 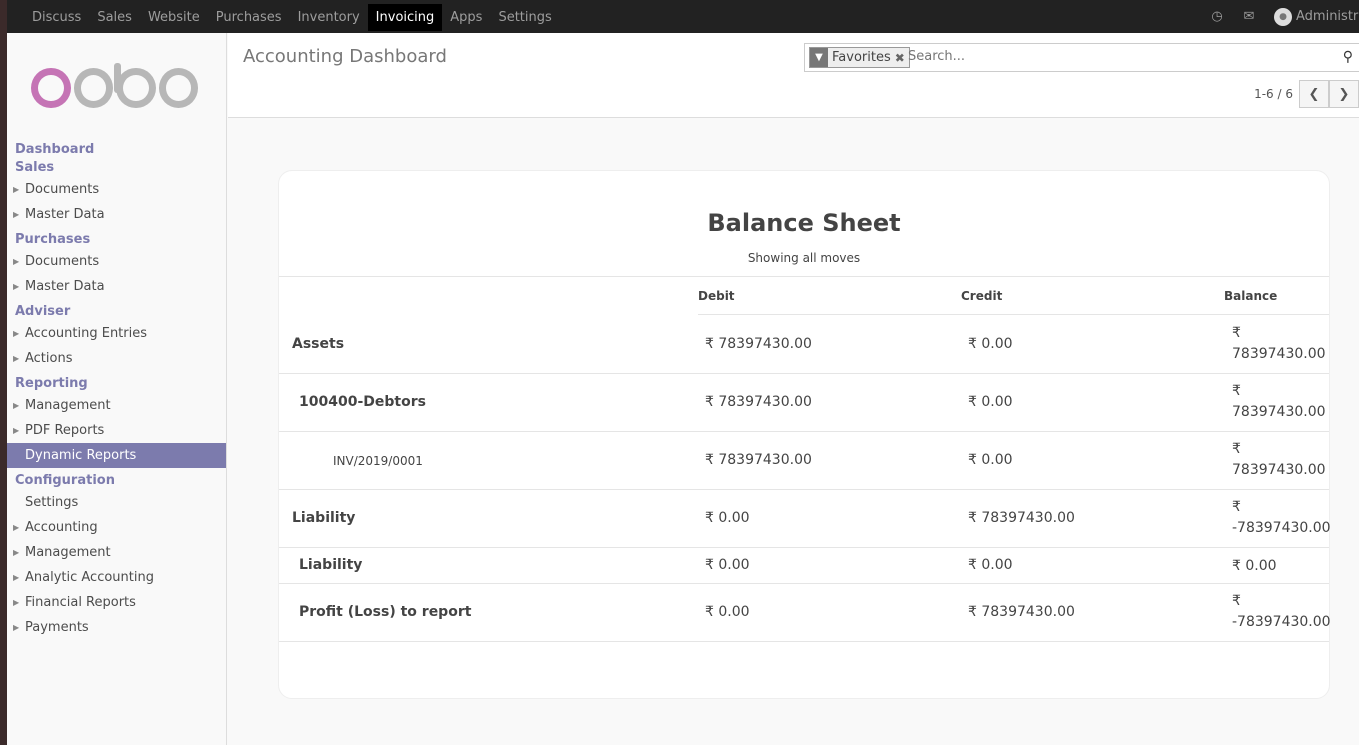 What do you see at coordinates (86, 333) in the screenshot?
I see `sidebar-item-label: Accounting Entries` at bounding box center [86, 333].